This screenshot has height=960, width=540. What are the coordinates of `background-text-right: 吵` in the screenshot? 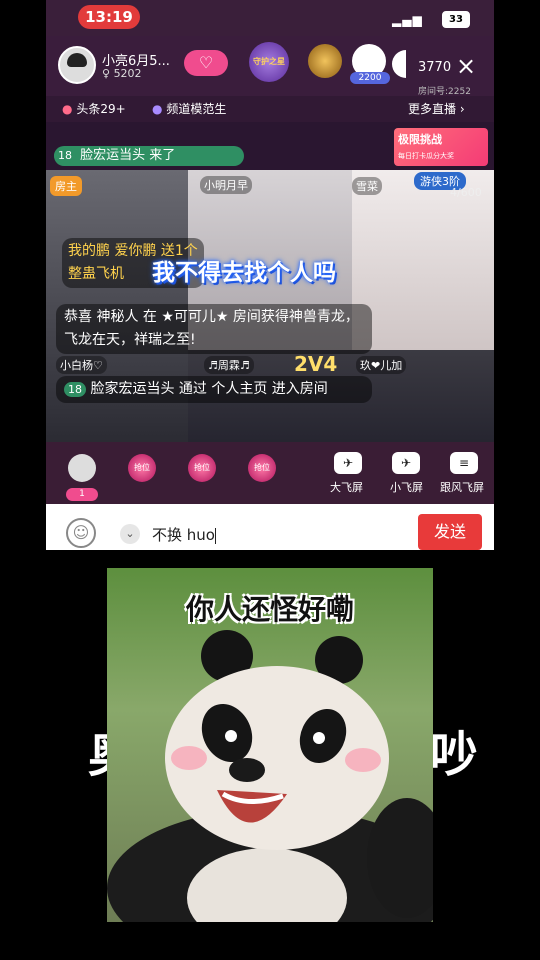 It's located at (454, 755).